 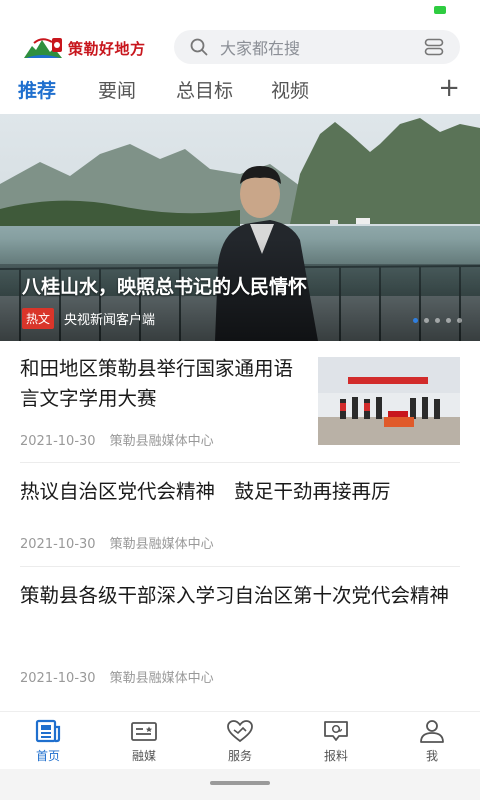 What do you see at coordinates (37, 89) in the screenshot?
I see `tab-recommend: 推荐` at bounding box center [37, 89].